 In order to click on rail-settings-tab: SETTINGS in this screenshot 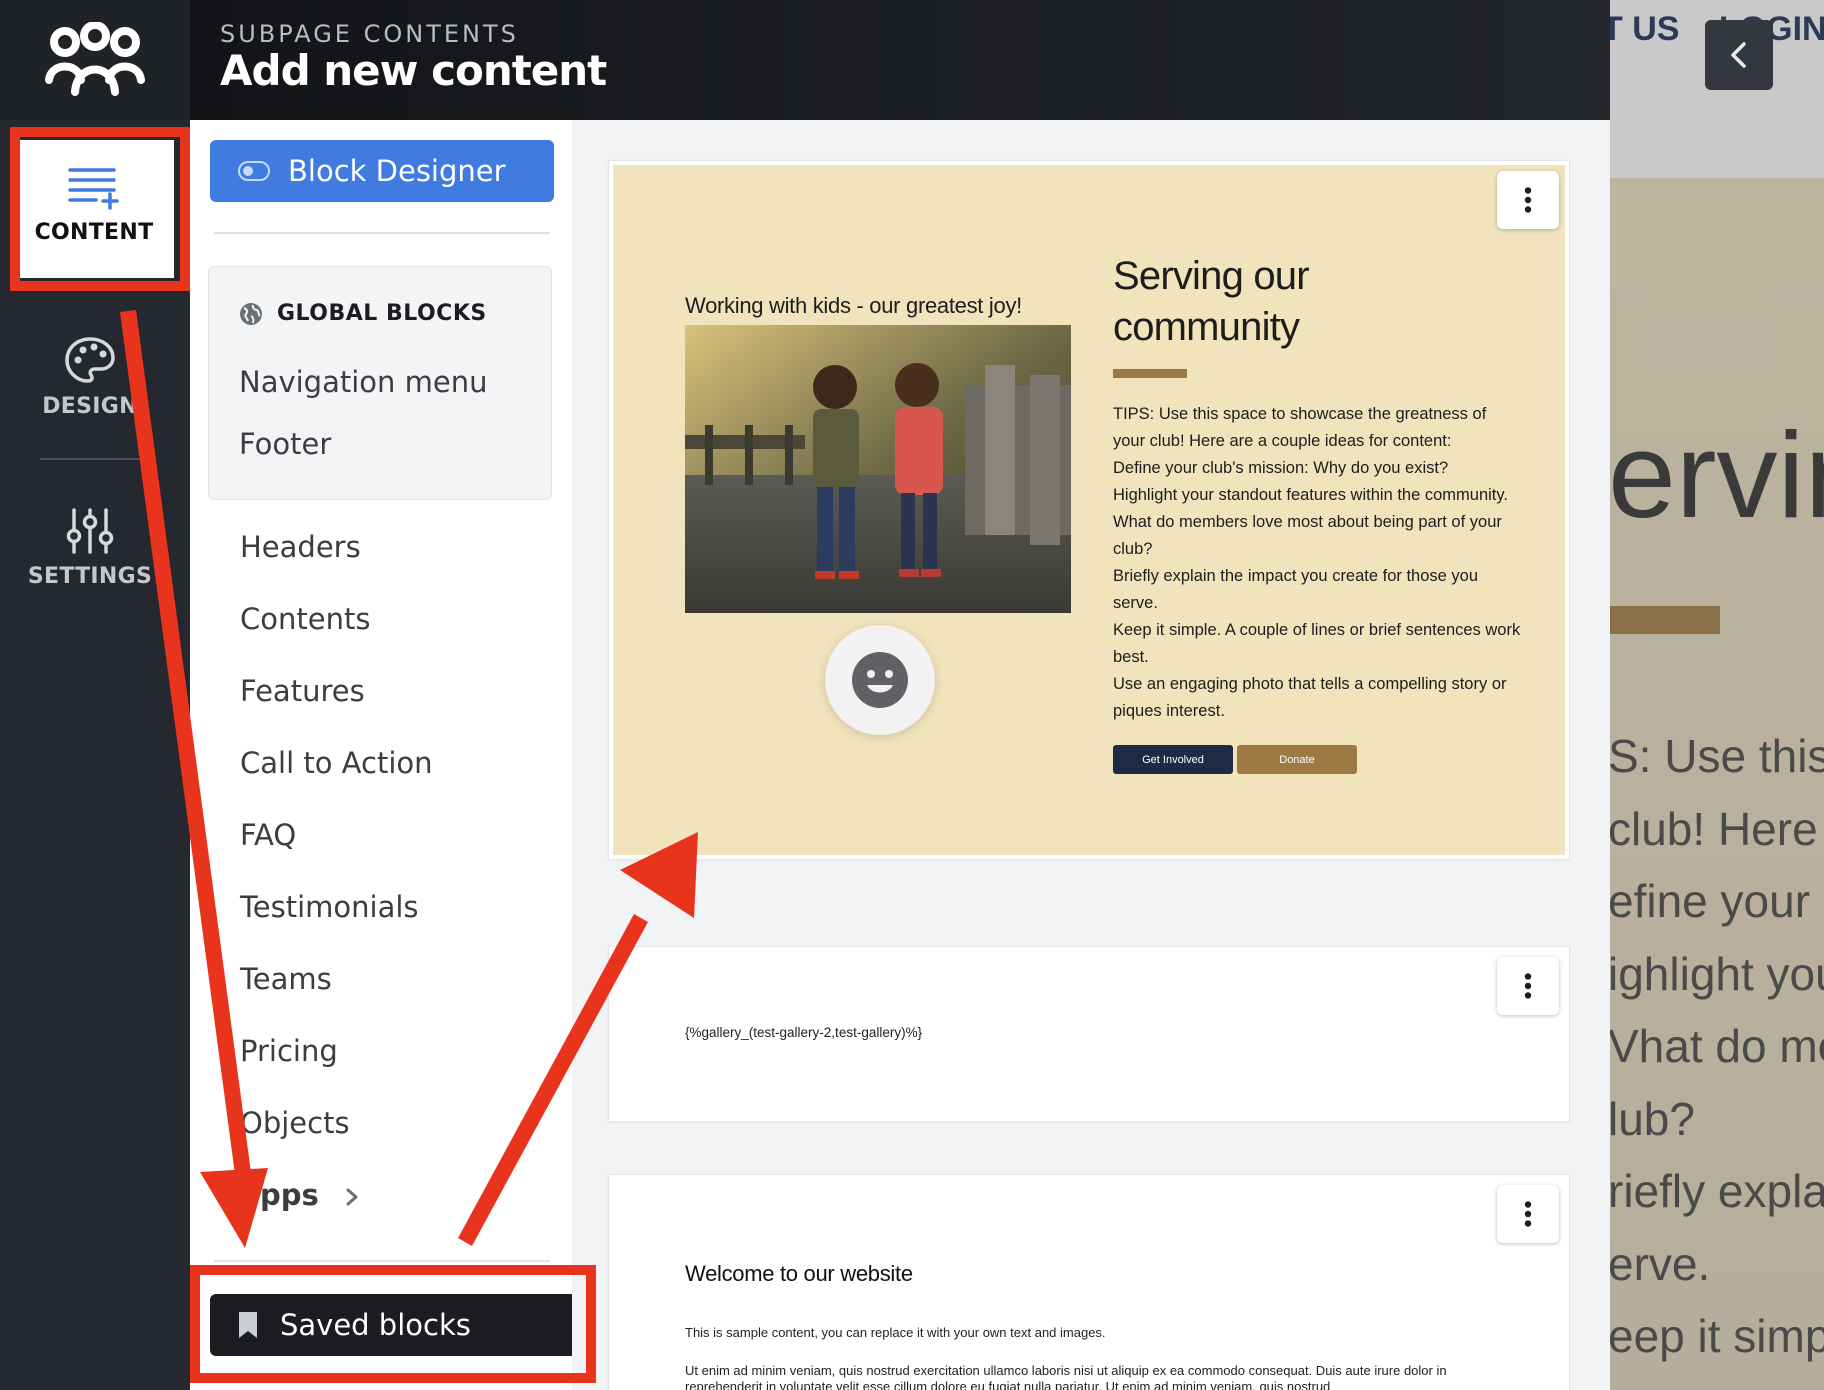, I will do `click(90, 548)`.